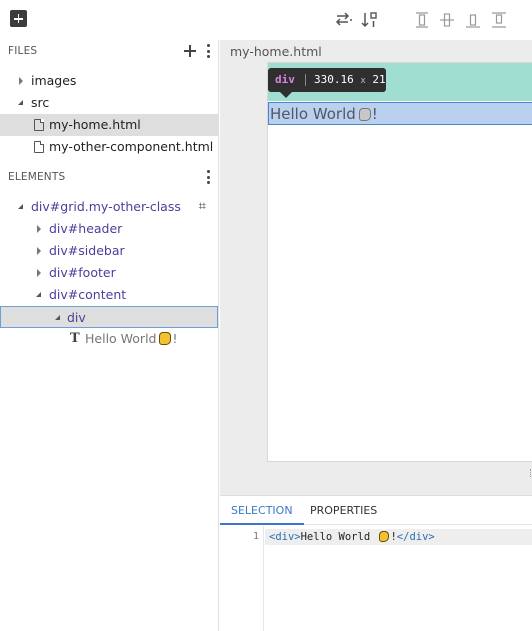 The width and height of the screenshot is (532, 631). What do you see at coordinates (86, 228) in the screenshot?
I see `element-label: div#header` at bounding box center [86, 228].